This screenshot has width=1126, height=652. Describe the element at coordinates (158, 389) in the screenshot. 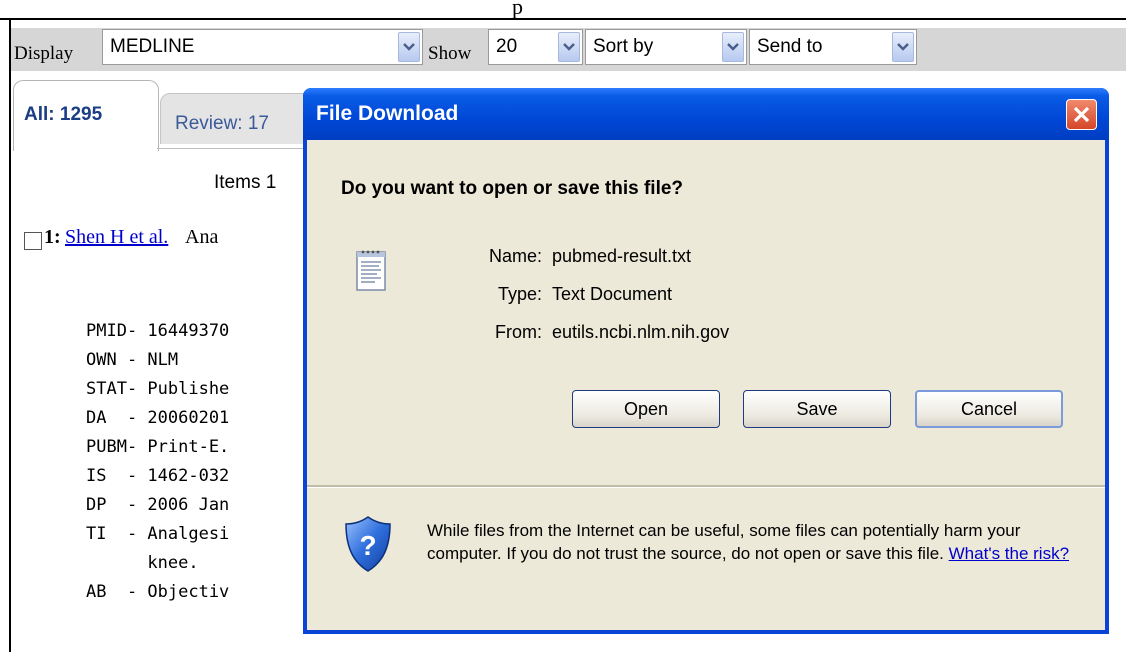

I see `medline-line: STAT- Publishe` at that location.